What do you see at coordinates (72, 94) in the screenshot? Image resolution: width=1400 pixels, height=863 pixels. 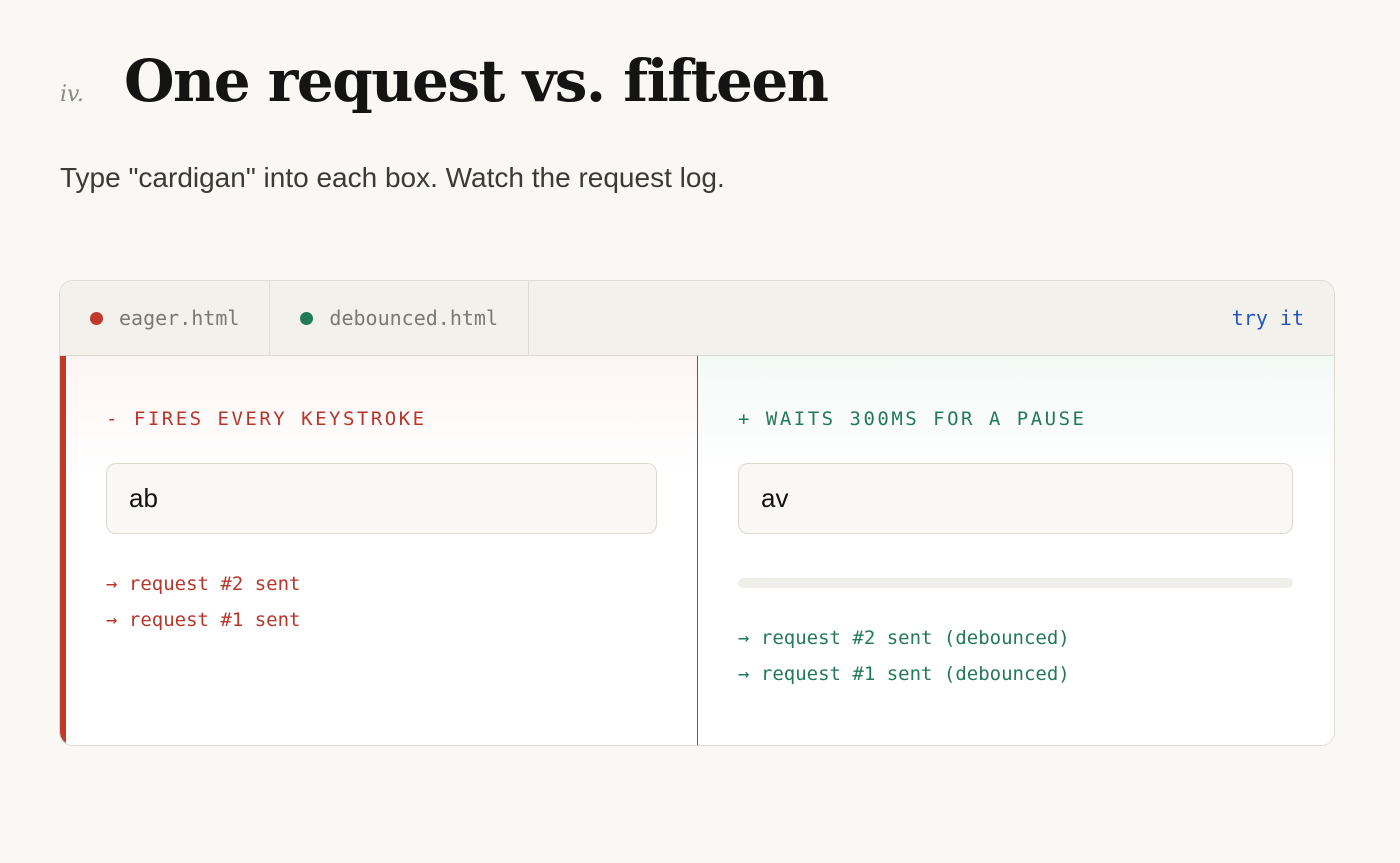 I see `section-number: iv.` at bounding box center [72, 94].